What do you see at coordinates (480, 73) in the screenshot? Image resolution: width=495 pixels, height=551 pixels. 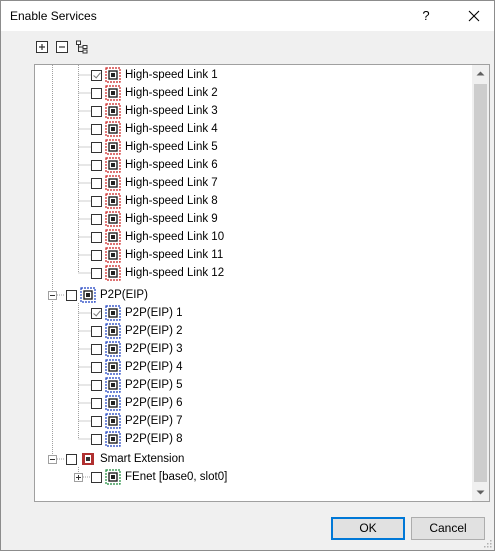 I see `scroll-up-arrow-icon` at bounding box center [480, 73].